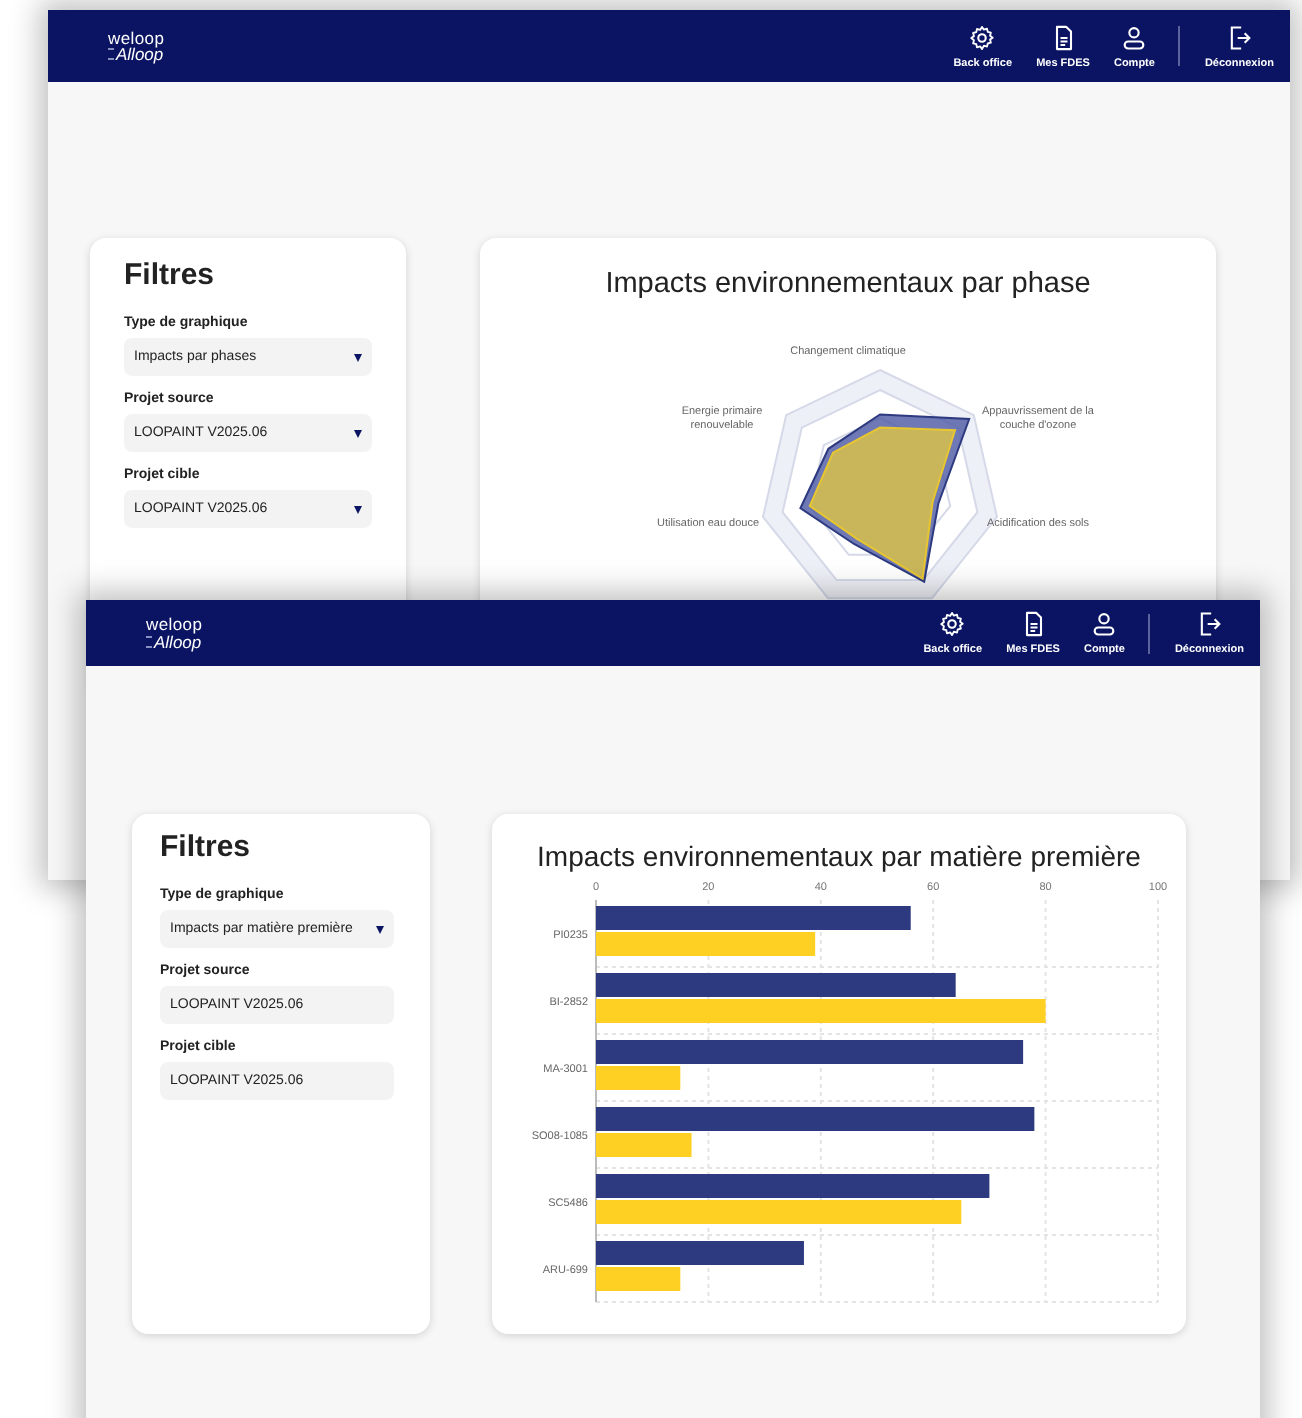  I want to click on chart-title: Impacts environnementaux par matière première, so click(839, 855).